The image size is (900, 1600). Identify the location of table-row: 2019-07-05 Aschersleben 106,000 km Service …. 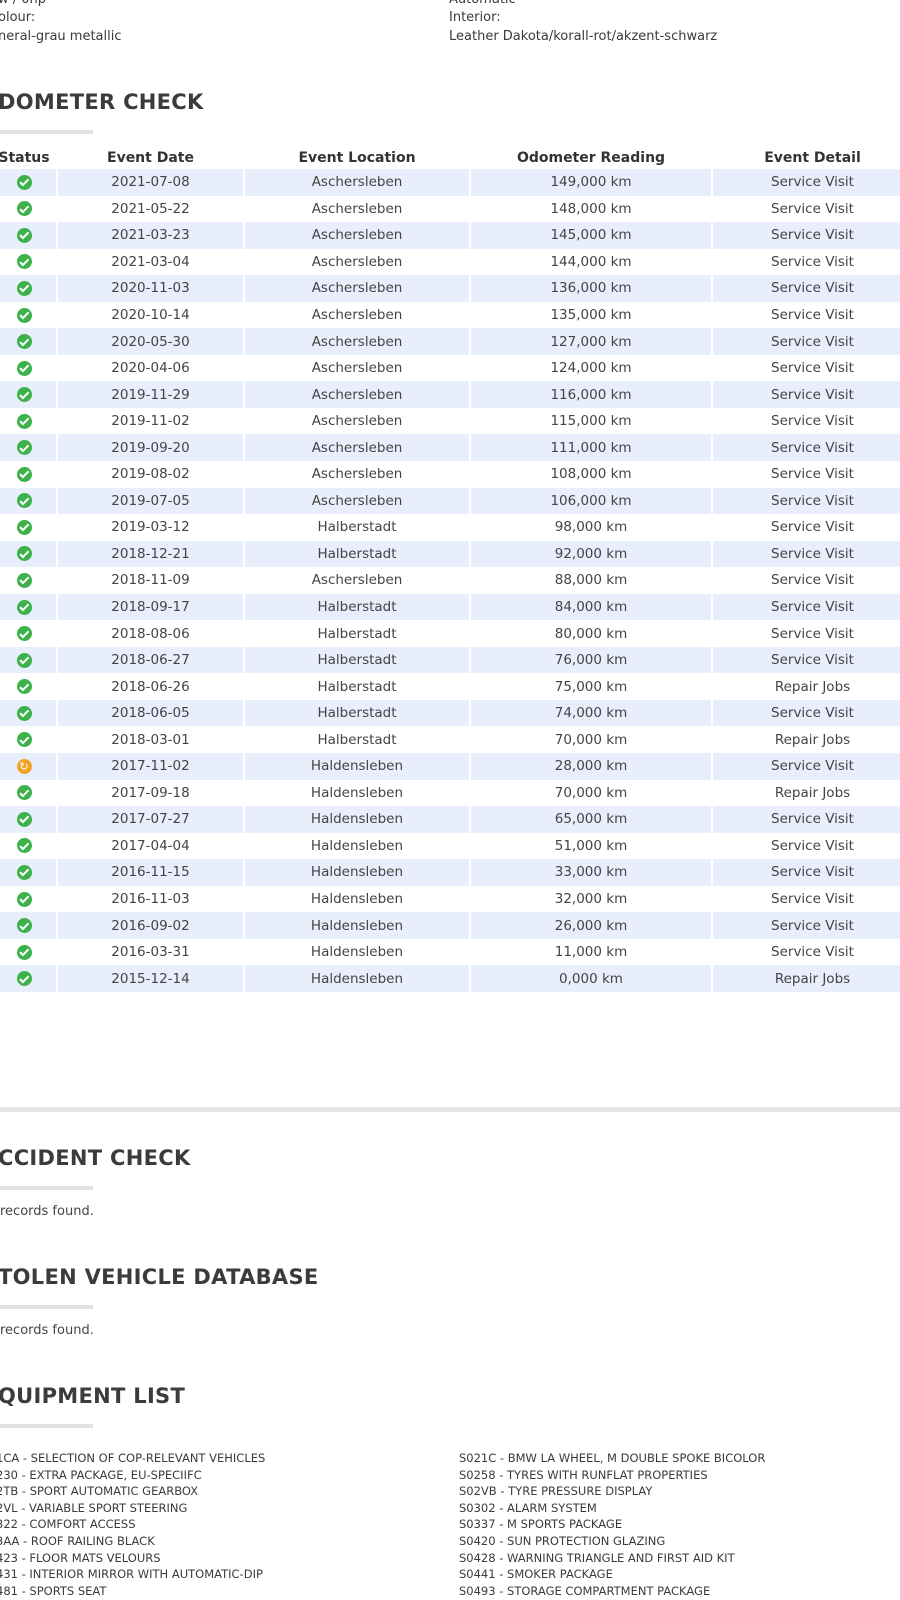
(450, 501).